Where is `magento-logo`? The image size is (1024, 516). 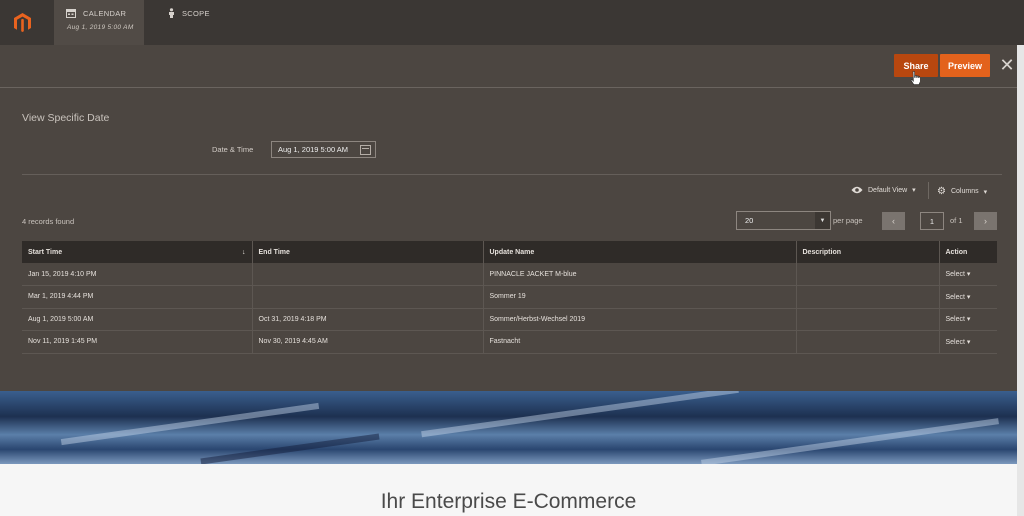 magento-logo is located at coordinates (22, 22).